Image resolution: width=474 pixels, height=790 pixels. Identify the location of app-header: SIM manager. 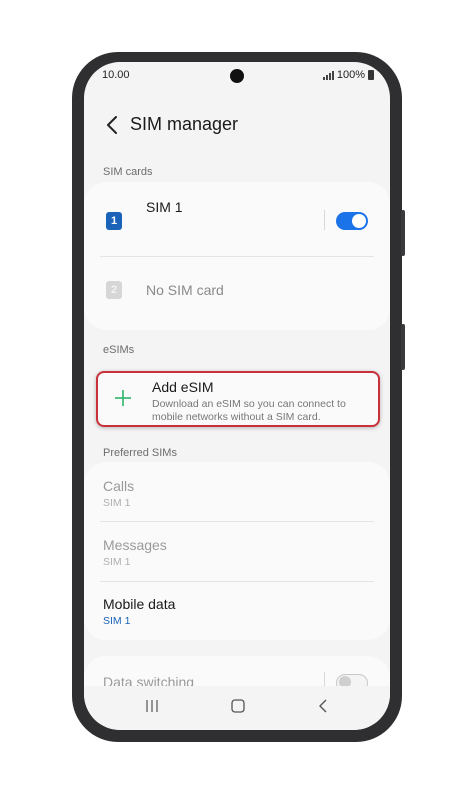
(237, 126).